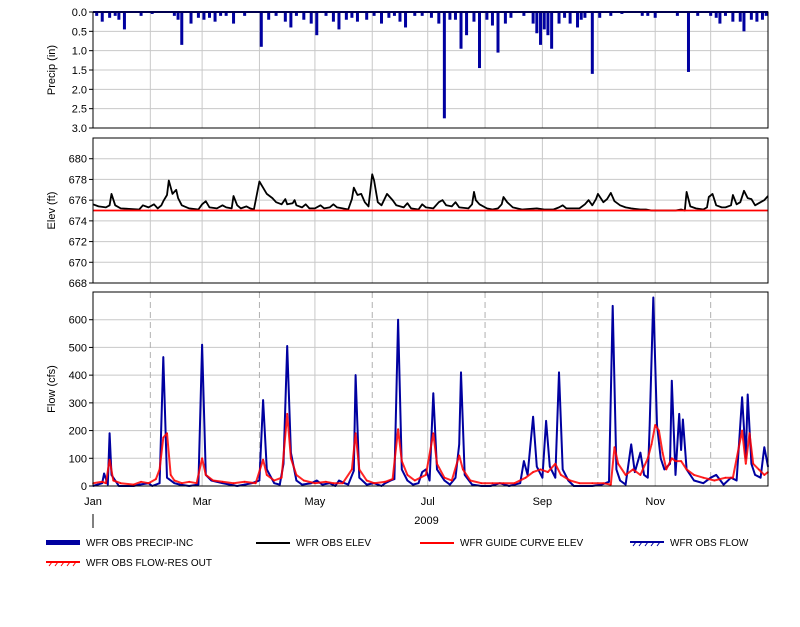 This screenshot has width=800, height=627. Describe the element at coordinates (374, 512) in the screenshot. I see `time-axis: Jan Mar May Jul Sep Nov 2009` at that location.